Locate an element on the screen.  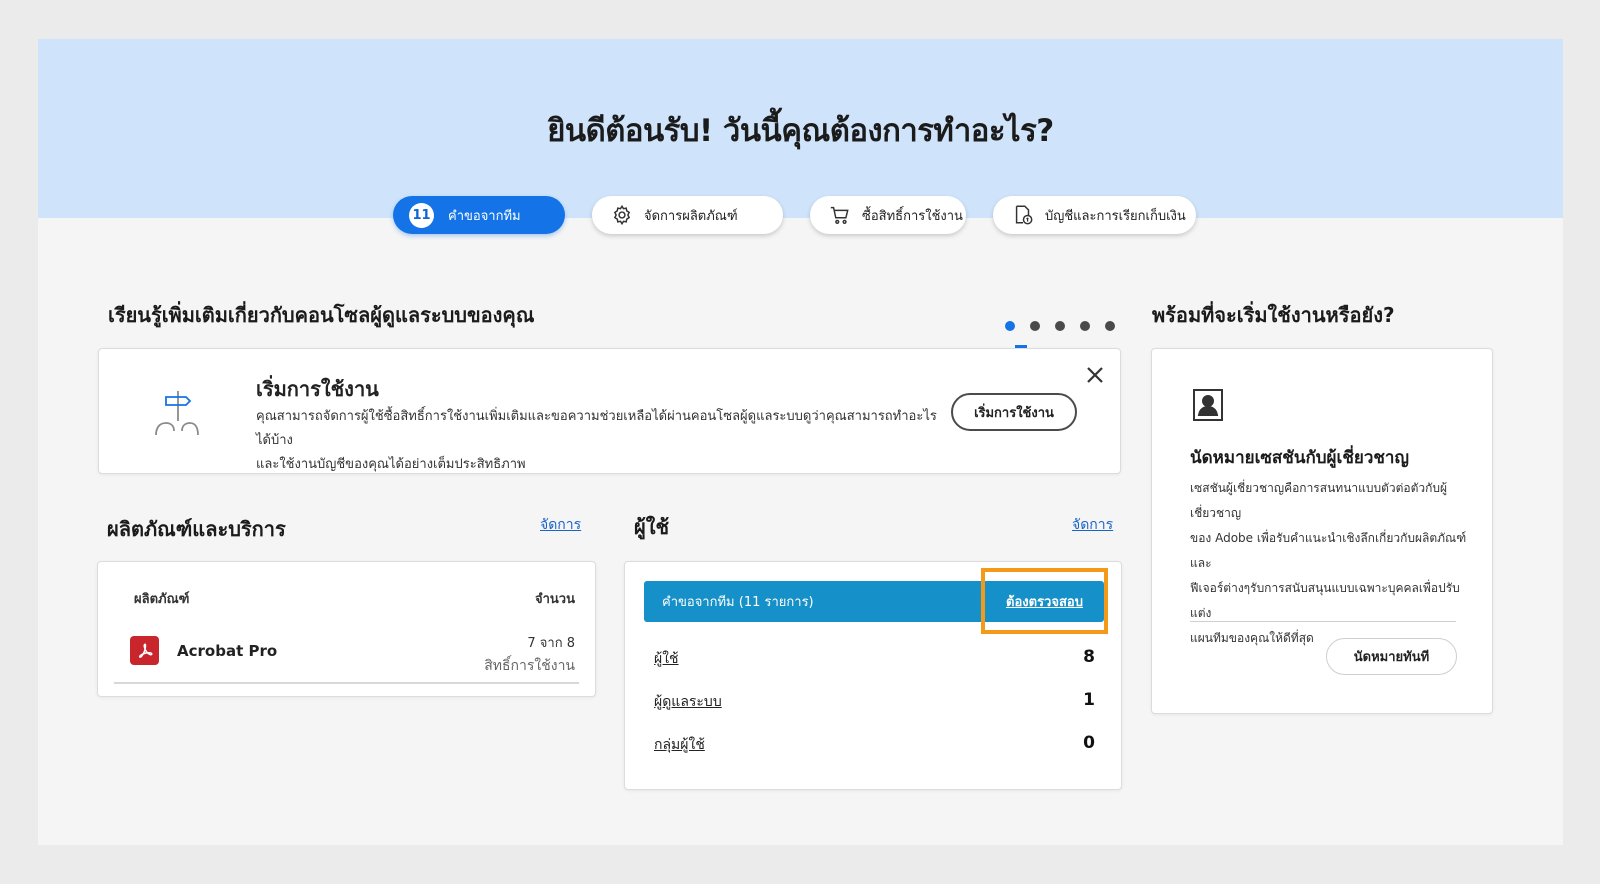
tab-manage-products: จัดการผลิตภัณฑ์ is located at coordinates (687, 215).